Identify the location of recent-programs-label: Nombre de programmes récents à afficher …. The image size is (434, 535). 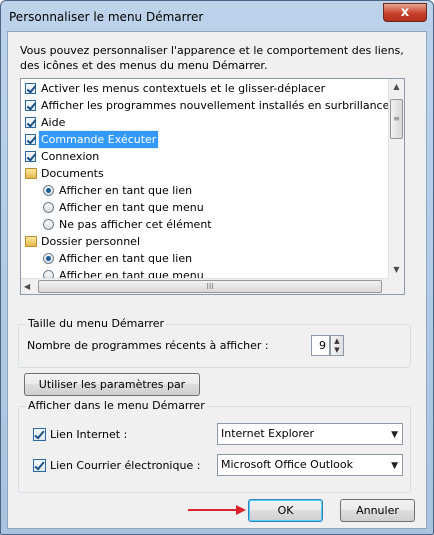
(148, 345).